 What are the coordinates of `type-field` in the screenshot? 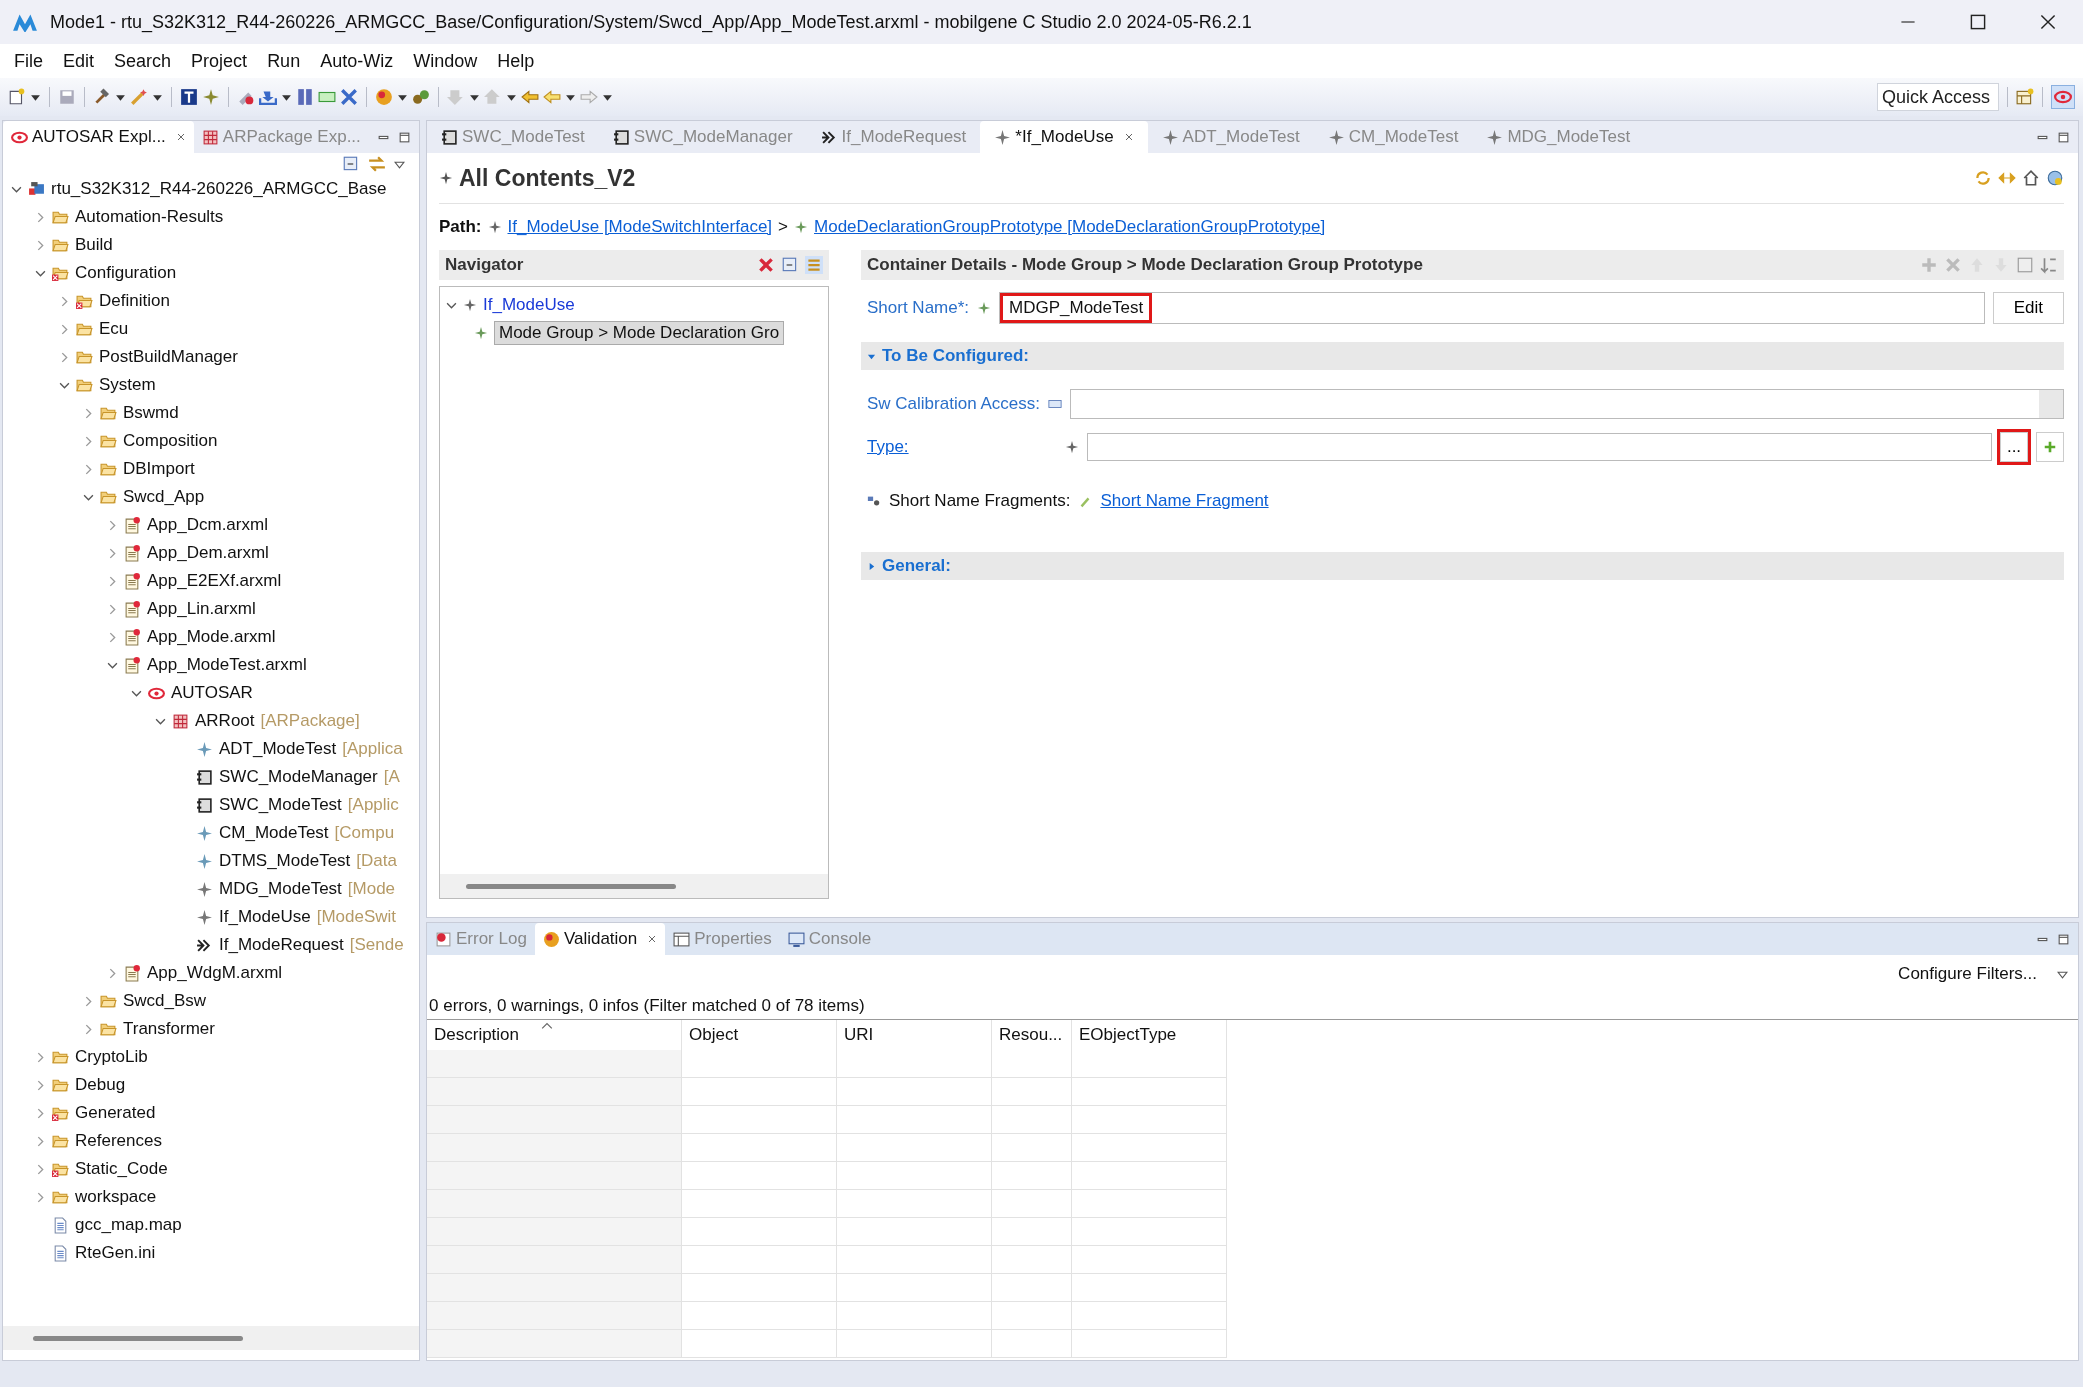 It's located at (1539, 446).